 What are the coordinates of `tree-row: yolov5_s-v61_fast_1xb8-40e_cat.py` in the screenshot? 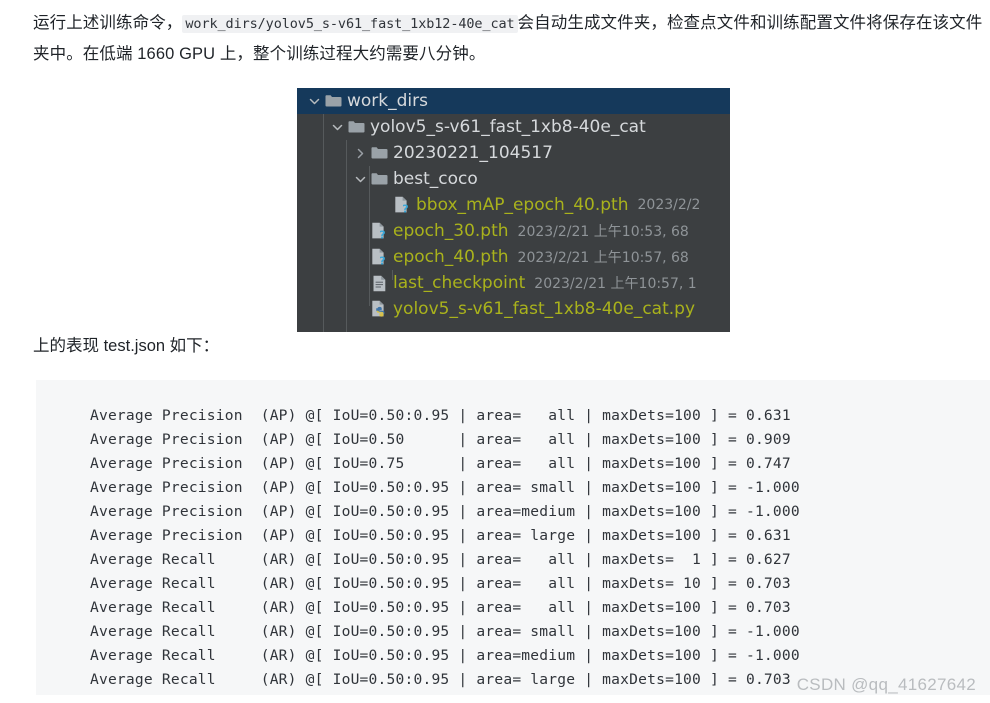 It's located at (513, 309).